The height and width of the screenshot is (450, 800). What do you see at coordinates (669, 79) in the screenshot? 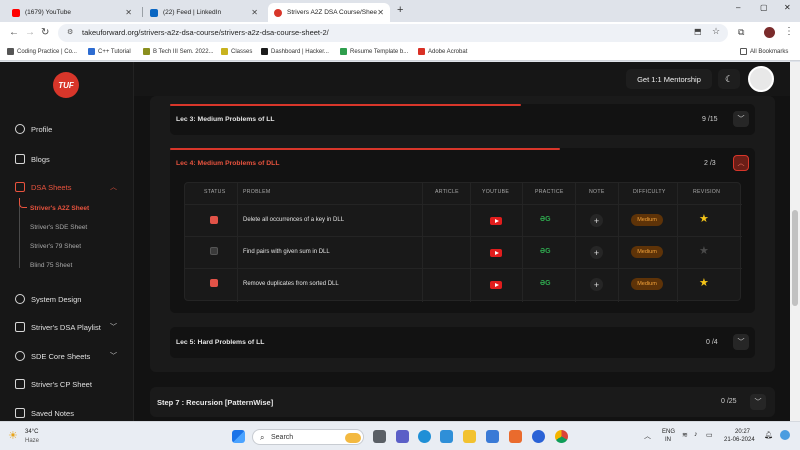
I see `mentorship-button: Get 1:1 Mentorship` at bounding box center [669, 79].